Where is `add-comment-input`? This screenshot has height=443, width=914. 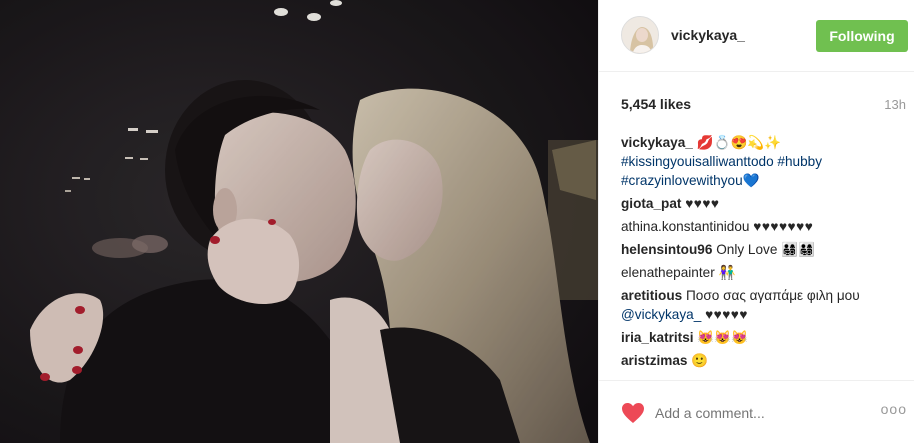 add-comment-input is located at coordinates (755, 413).